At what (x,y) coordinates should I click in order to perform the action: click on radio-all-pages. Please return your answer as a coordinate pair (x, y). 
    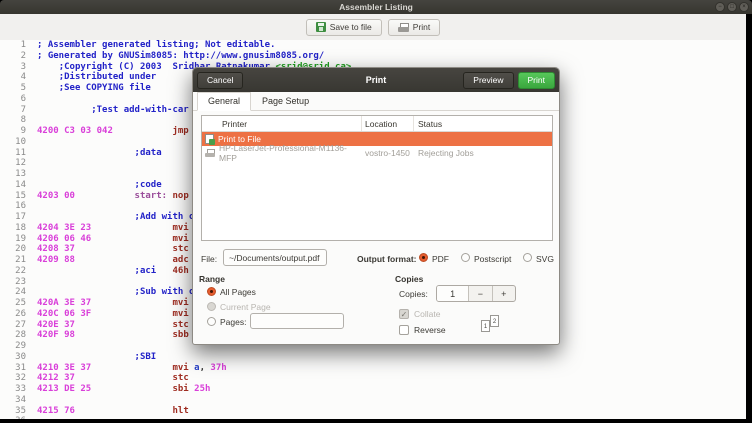
    Looking at the image, I should click on (211, 291).